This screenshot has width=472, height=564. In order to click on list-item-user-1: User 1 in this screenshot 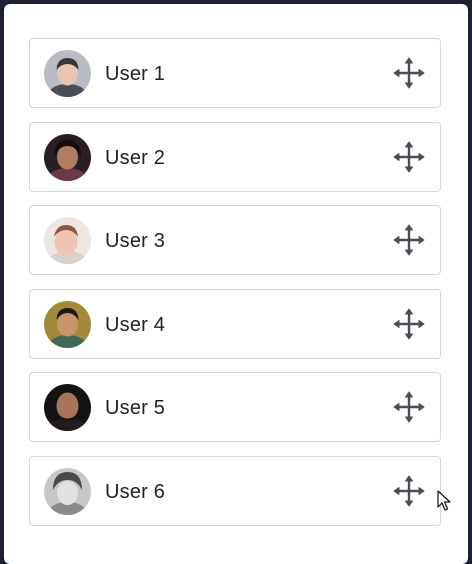, I will do `click(235, 73)`.